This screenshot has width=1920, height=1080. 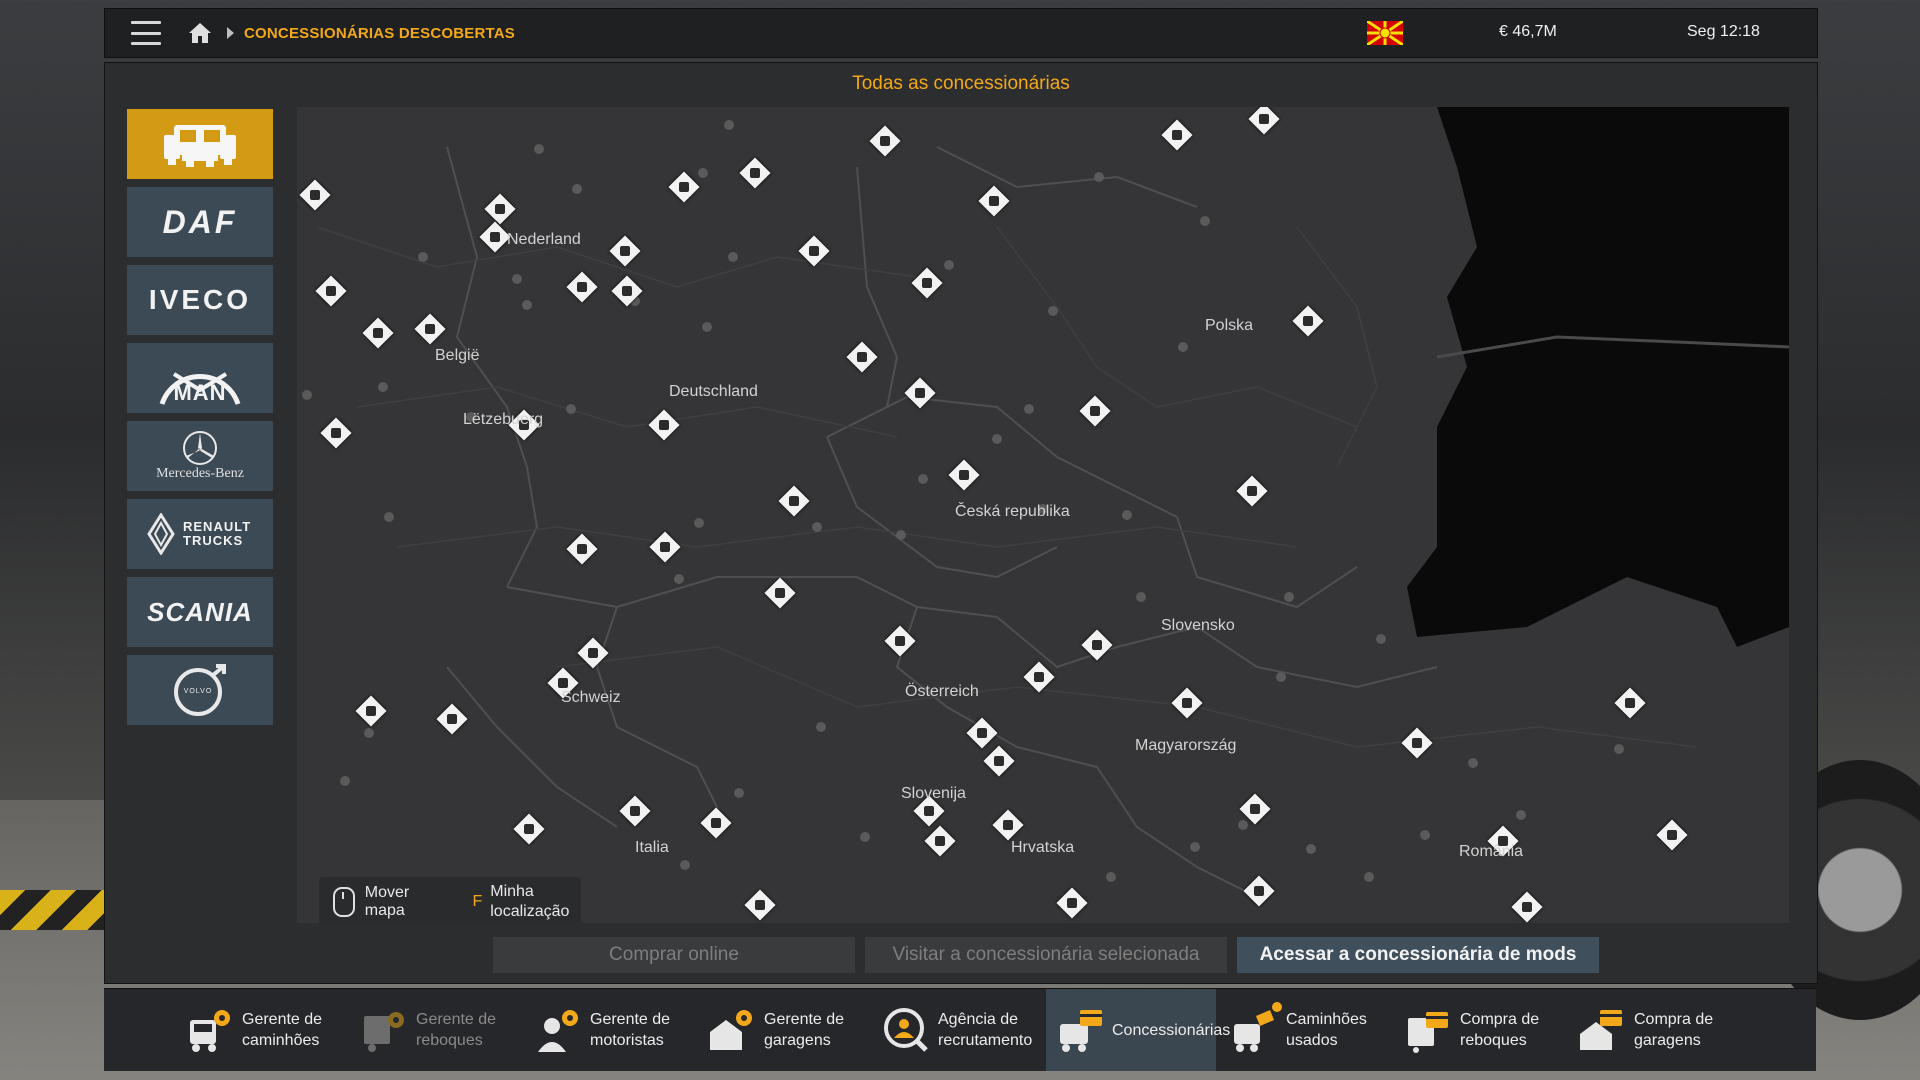 What do you see at coordinates (961, 83) in the screenshot?
I see `page-title: Todas as concessionárias` at bounding box center [961, 83].